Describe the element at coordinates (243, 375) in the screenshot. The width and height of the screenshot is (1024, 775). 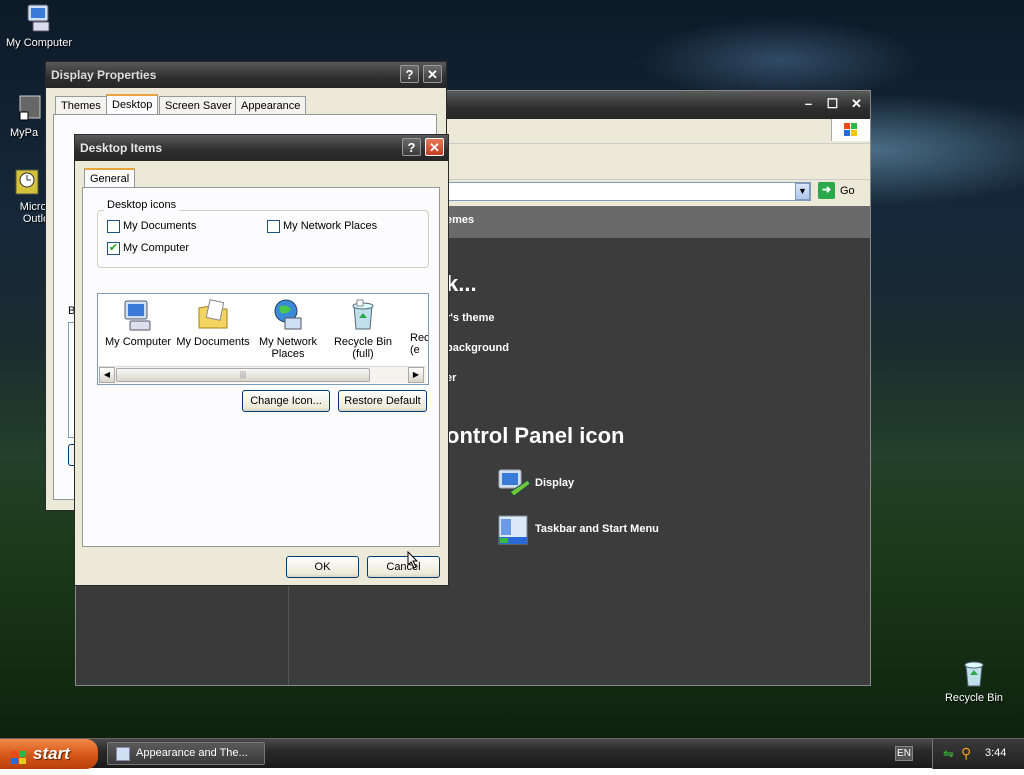
I see `scroll-thumb: |||` at that location.